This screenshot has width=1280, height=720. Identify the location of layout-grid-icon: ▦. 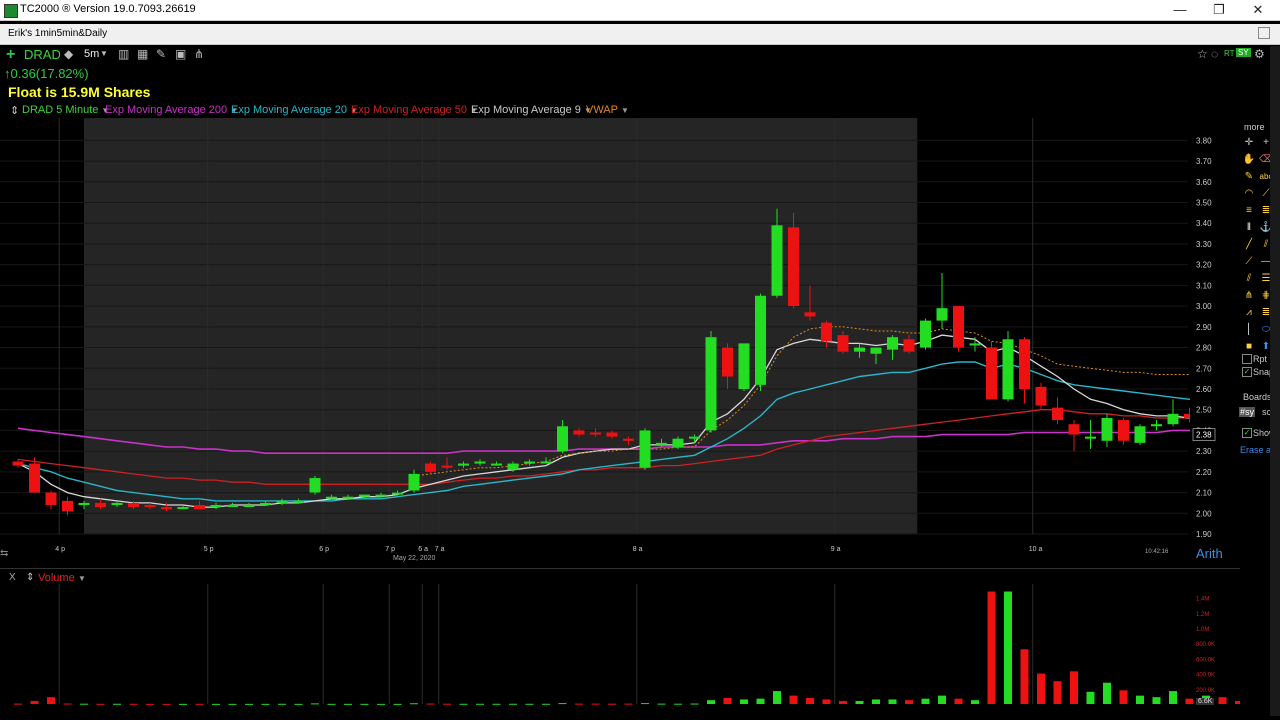
(142, 54).